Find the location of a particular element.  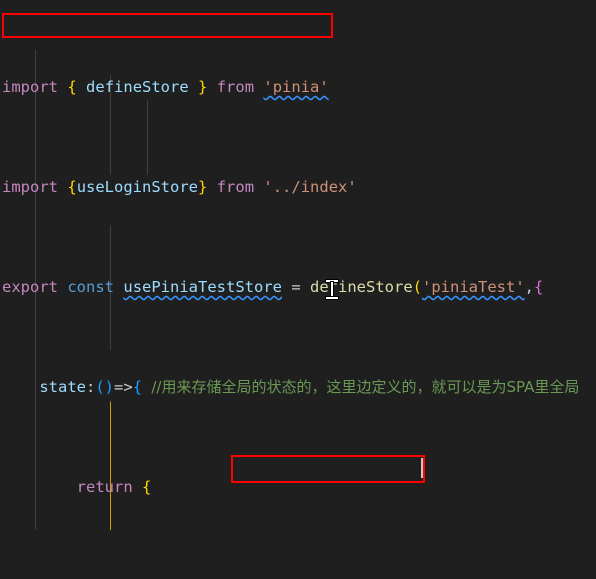

token-const: const is located at coordinates (91, 287).